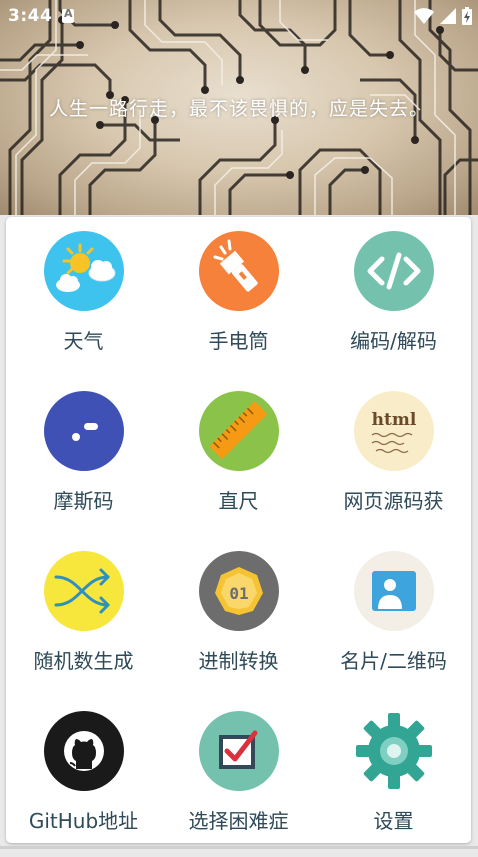  I want to click on tile-ruler: 直尺, so click(238, 457).